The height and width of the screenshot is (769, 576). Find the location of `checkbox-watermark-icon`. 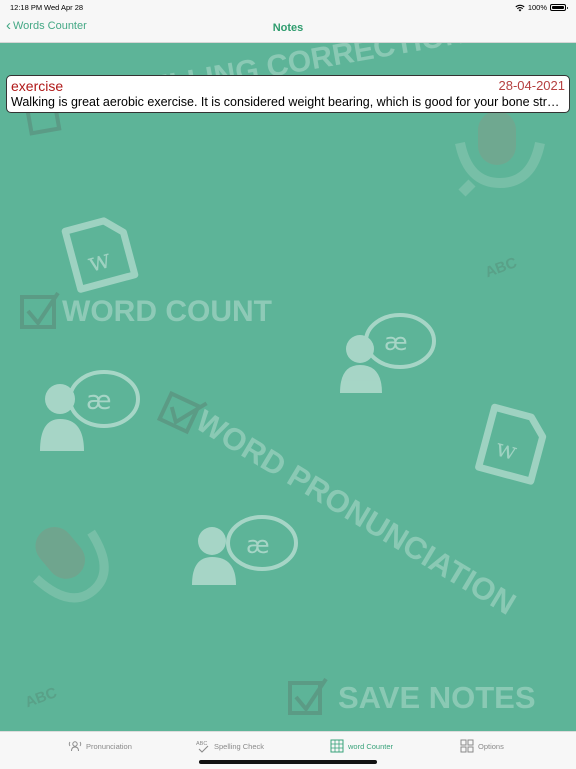

checkbox-watermark-icon is located at coordinates (40, 310).